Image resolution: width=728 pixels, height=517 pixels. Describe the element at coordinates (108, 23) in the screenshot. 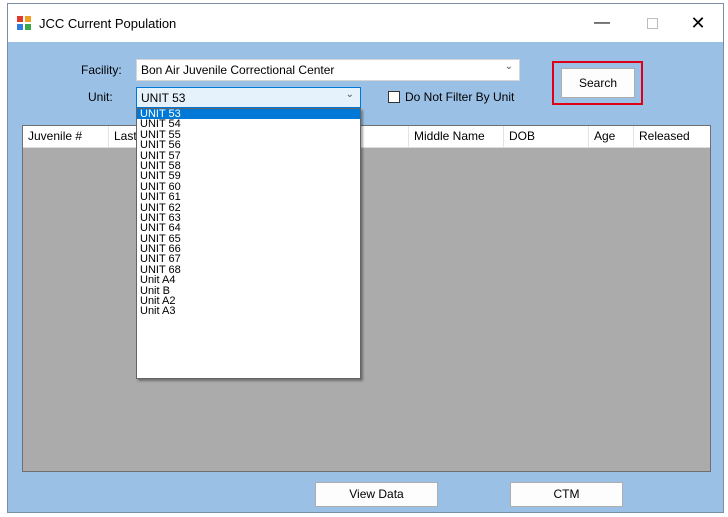

I see `window-title: JCC Current Population` at that location.